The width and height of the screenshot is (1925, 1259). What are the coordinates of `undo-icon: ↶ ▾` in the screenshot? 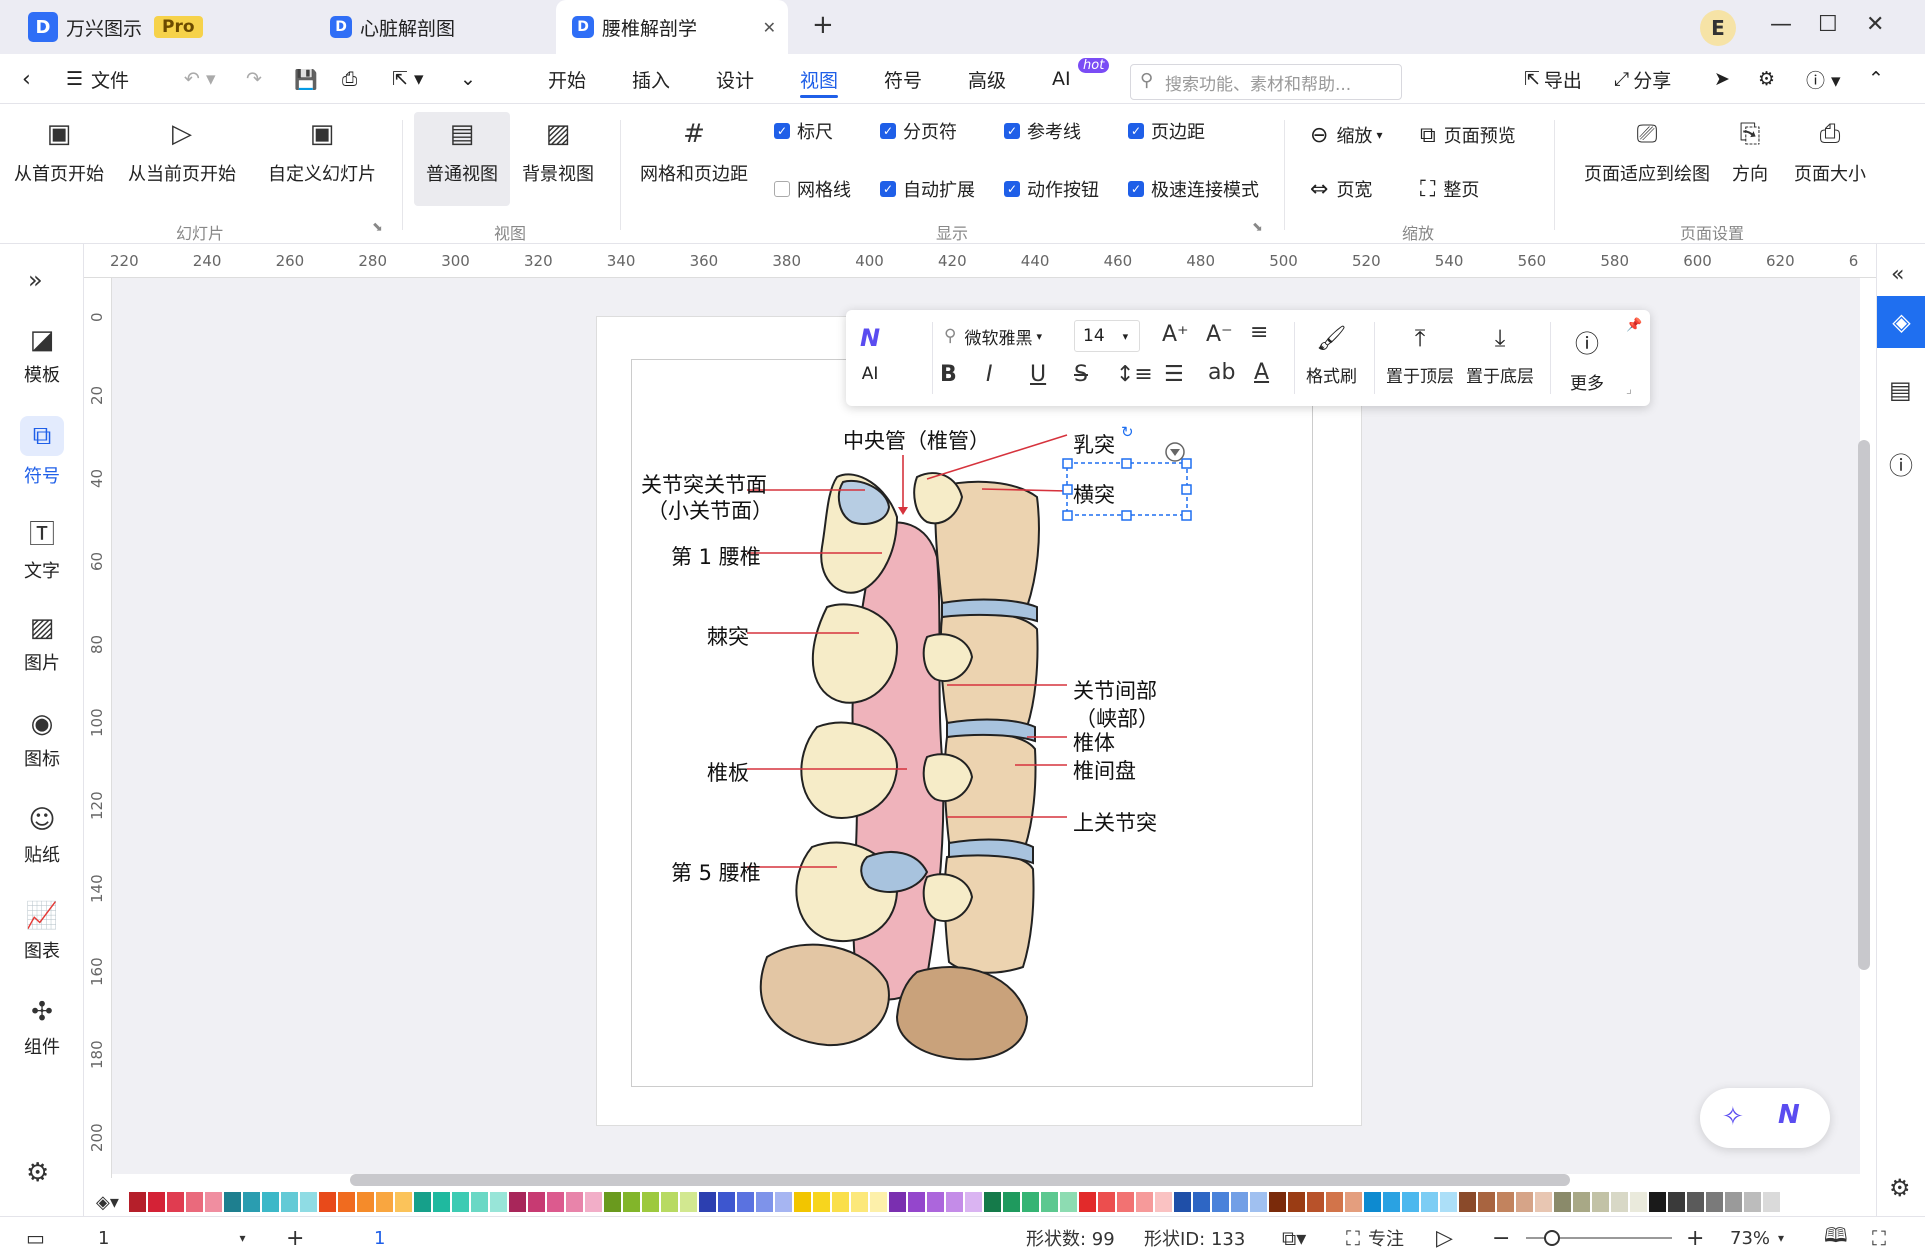 It's located at (200, 79).